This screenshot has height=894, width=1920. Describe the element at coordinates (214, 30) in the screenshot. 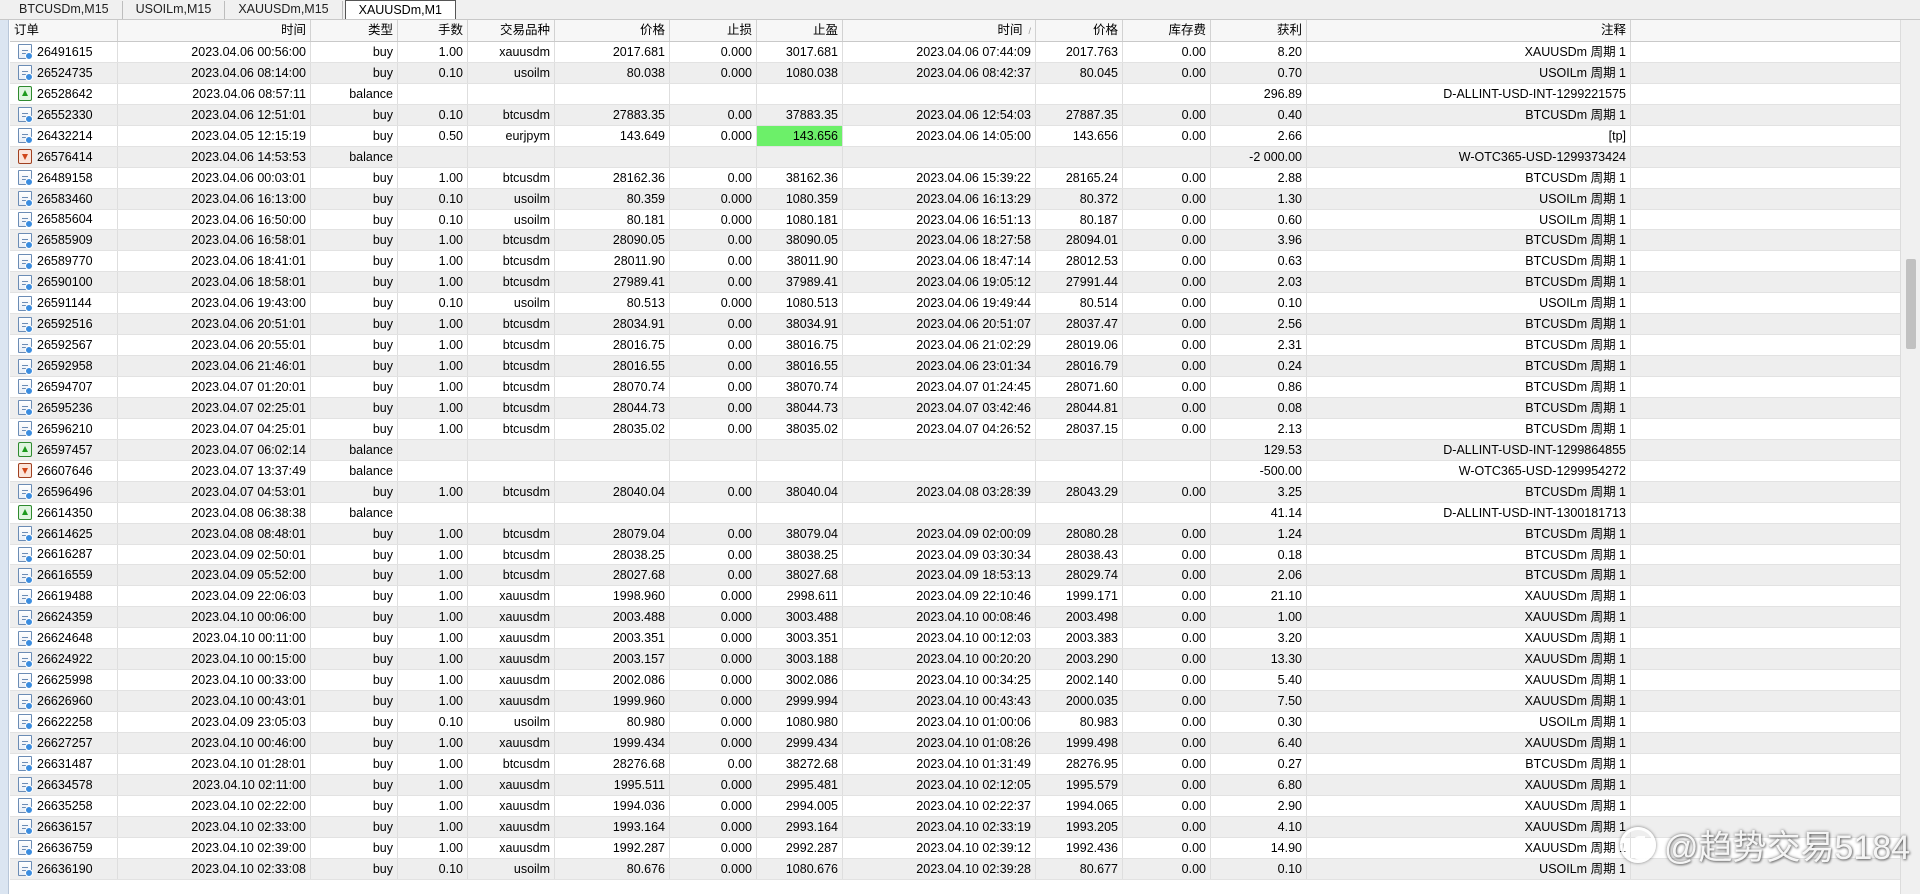

I see `column-header: 时间` at that location.